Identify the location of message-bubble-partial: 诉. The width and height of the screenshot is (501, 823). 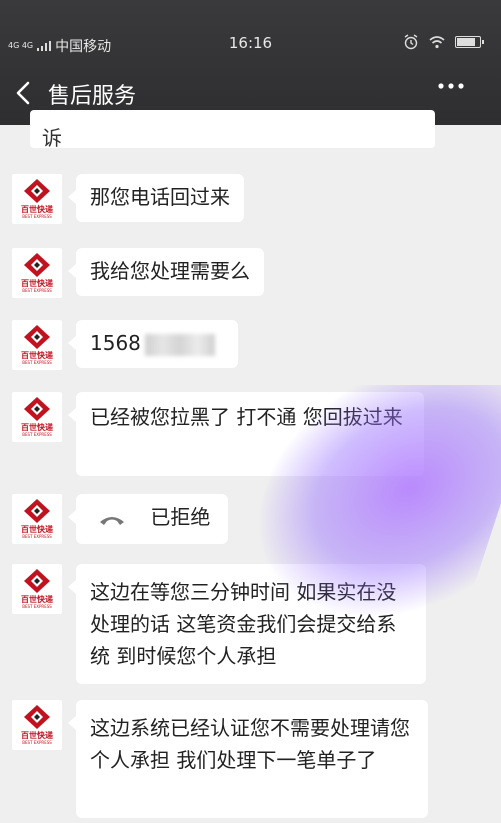
(232, 129).